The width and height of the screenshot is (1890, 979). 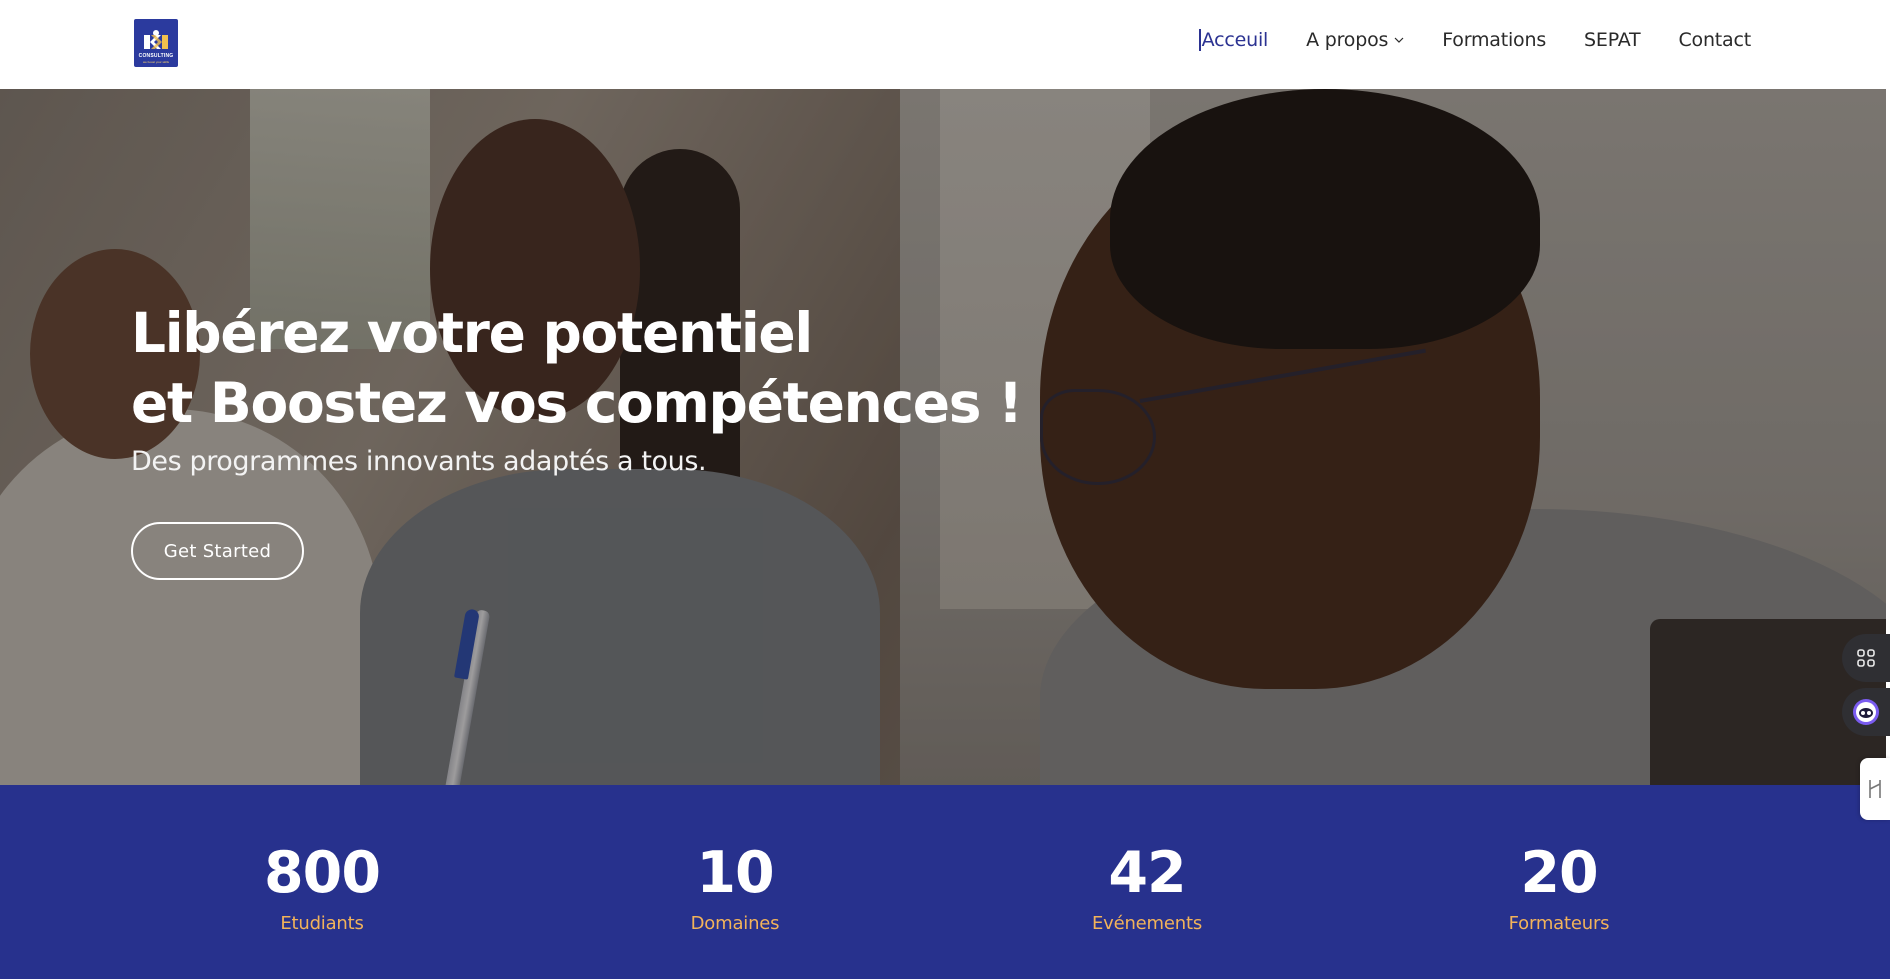 I want to click on get-started-button: Get Started, so click(x=217, y=551).